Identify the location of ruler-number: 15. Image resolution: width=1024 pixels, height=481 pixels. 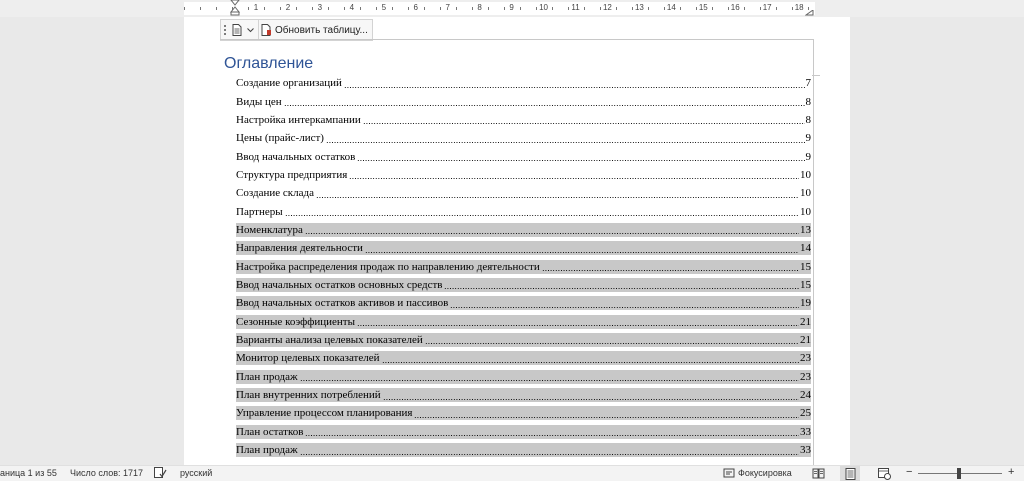
(703, 7).